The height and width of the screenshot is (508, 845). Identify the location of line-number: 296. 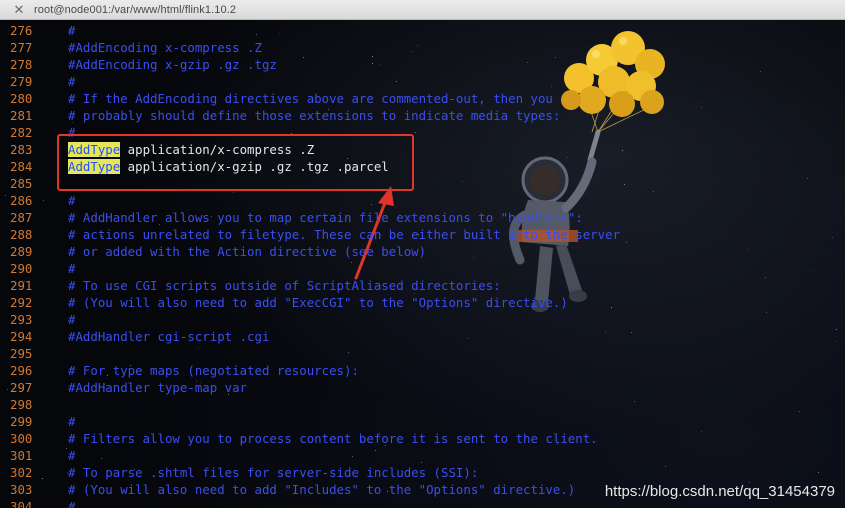
(21, 370).